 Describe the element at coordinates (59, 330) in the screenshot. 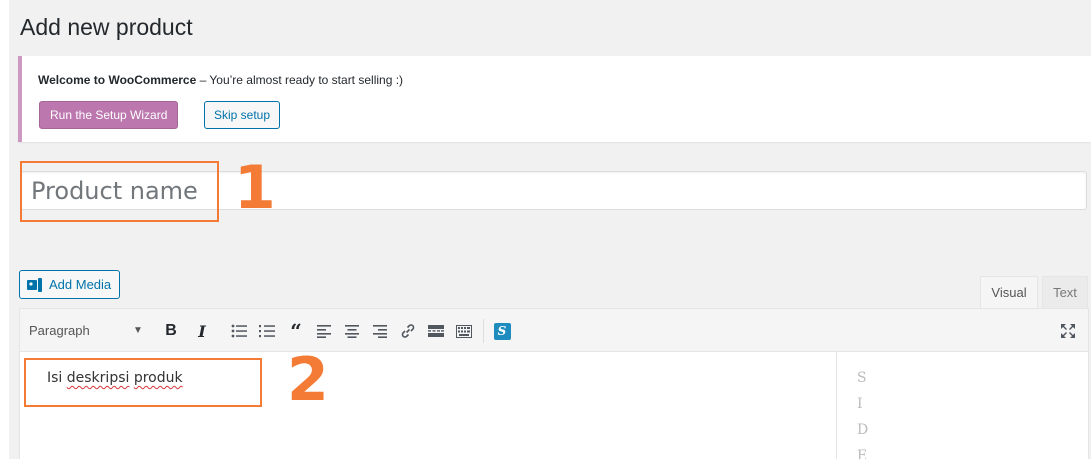

I see `format-select-value: Paragraph` at that location.